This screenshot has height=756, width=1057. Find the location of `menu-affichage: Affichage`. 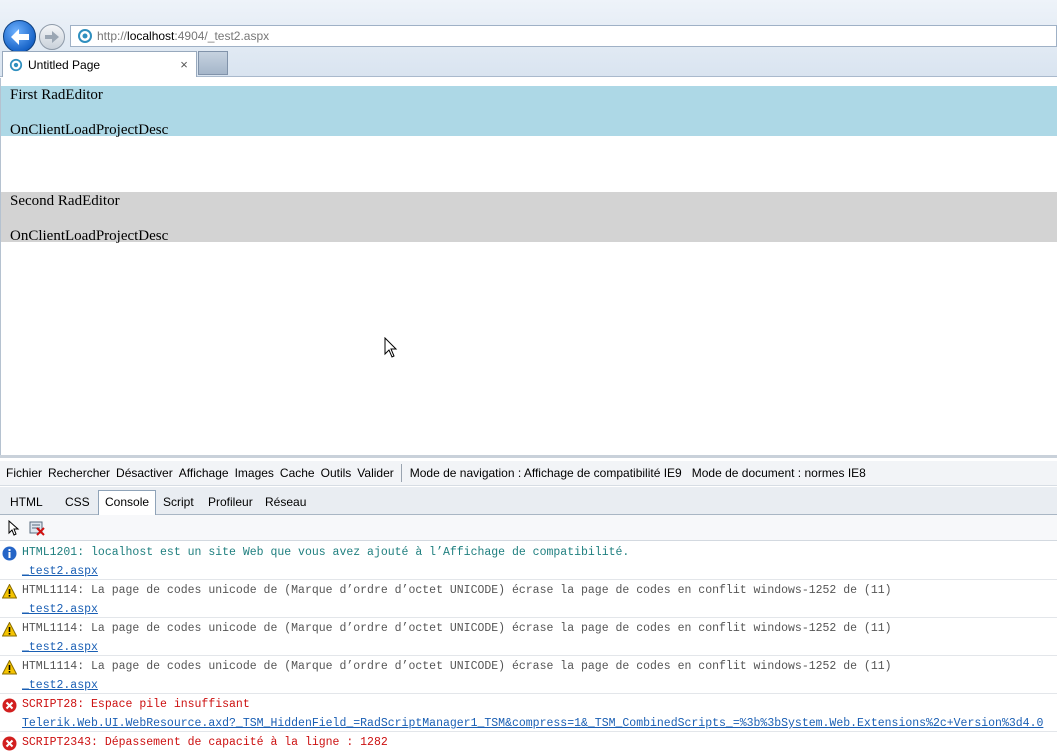

menu-affichage: Affichage is located at coordinates (204, 473).